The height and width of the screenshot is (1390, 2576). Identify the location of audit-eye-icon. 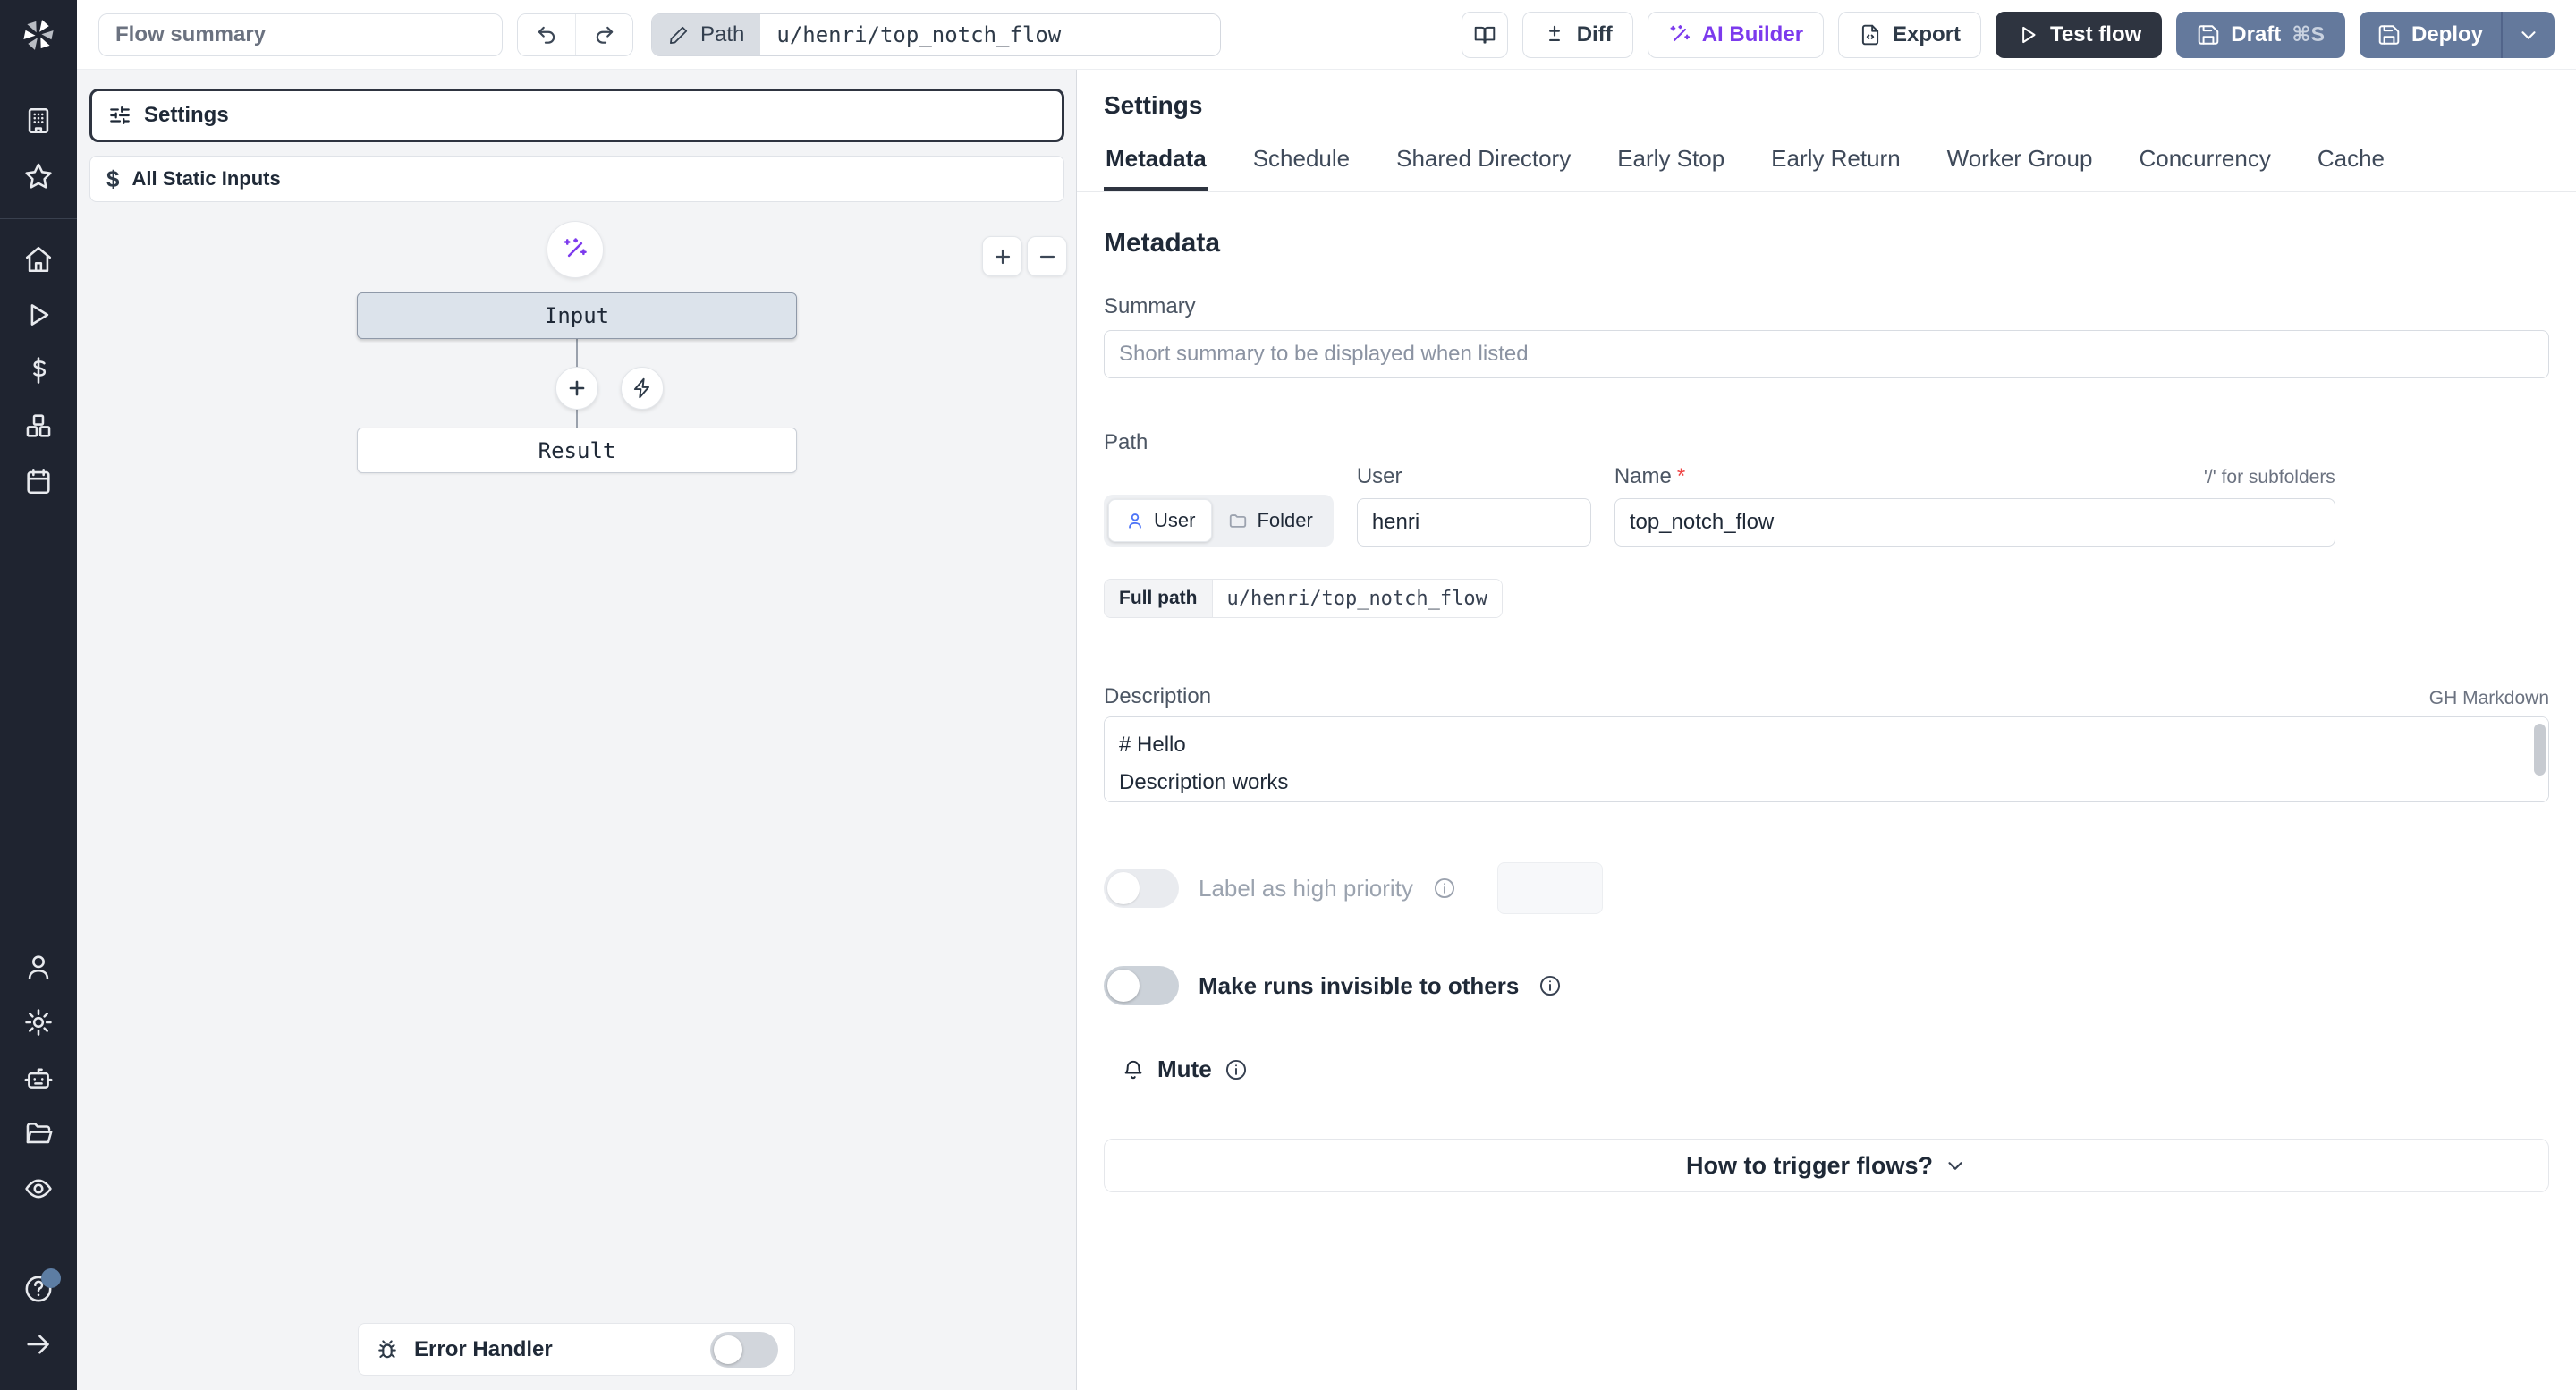
(38, 1188).